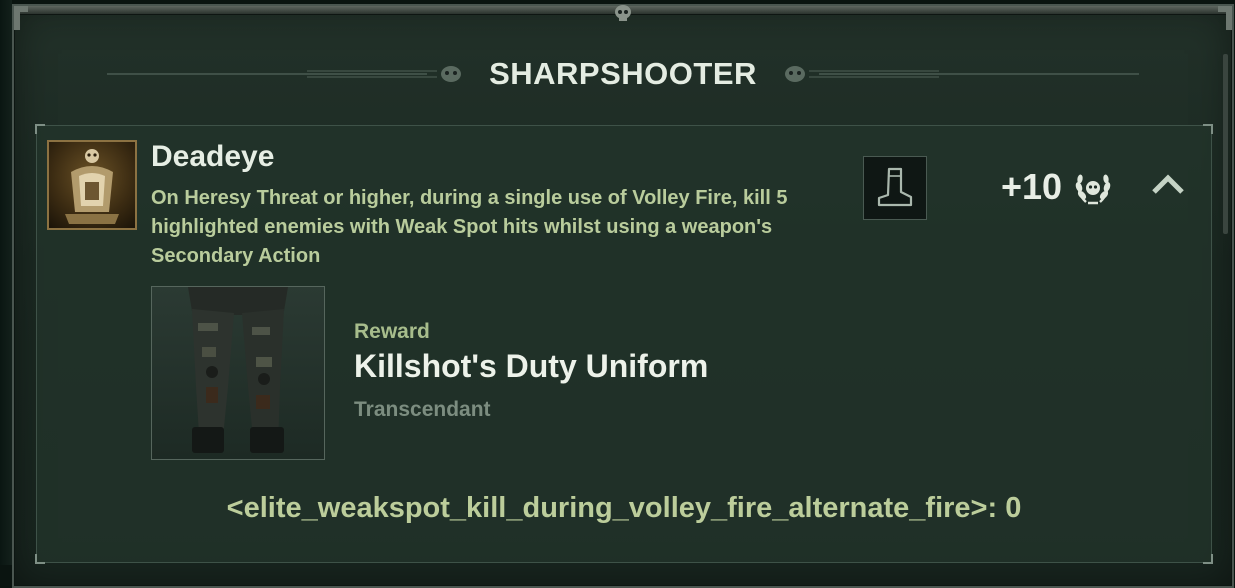 The image size is (1235, 588). I want to click on boot-icon, so click(895, 187).